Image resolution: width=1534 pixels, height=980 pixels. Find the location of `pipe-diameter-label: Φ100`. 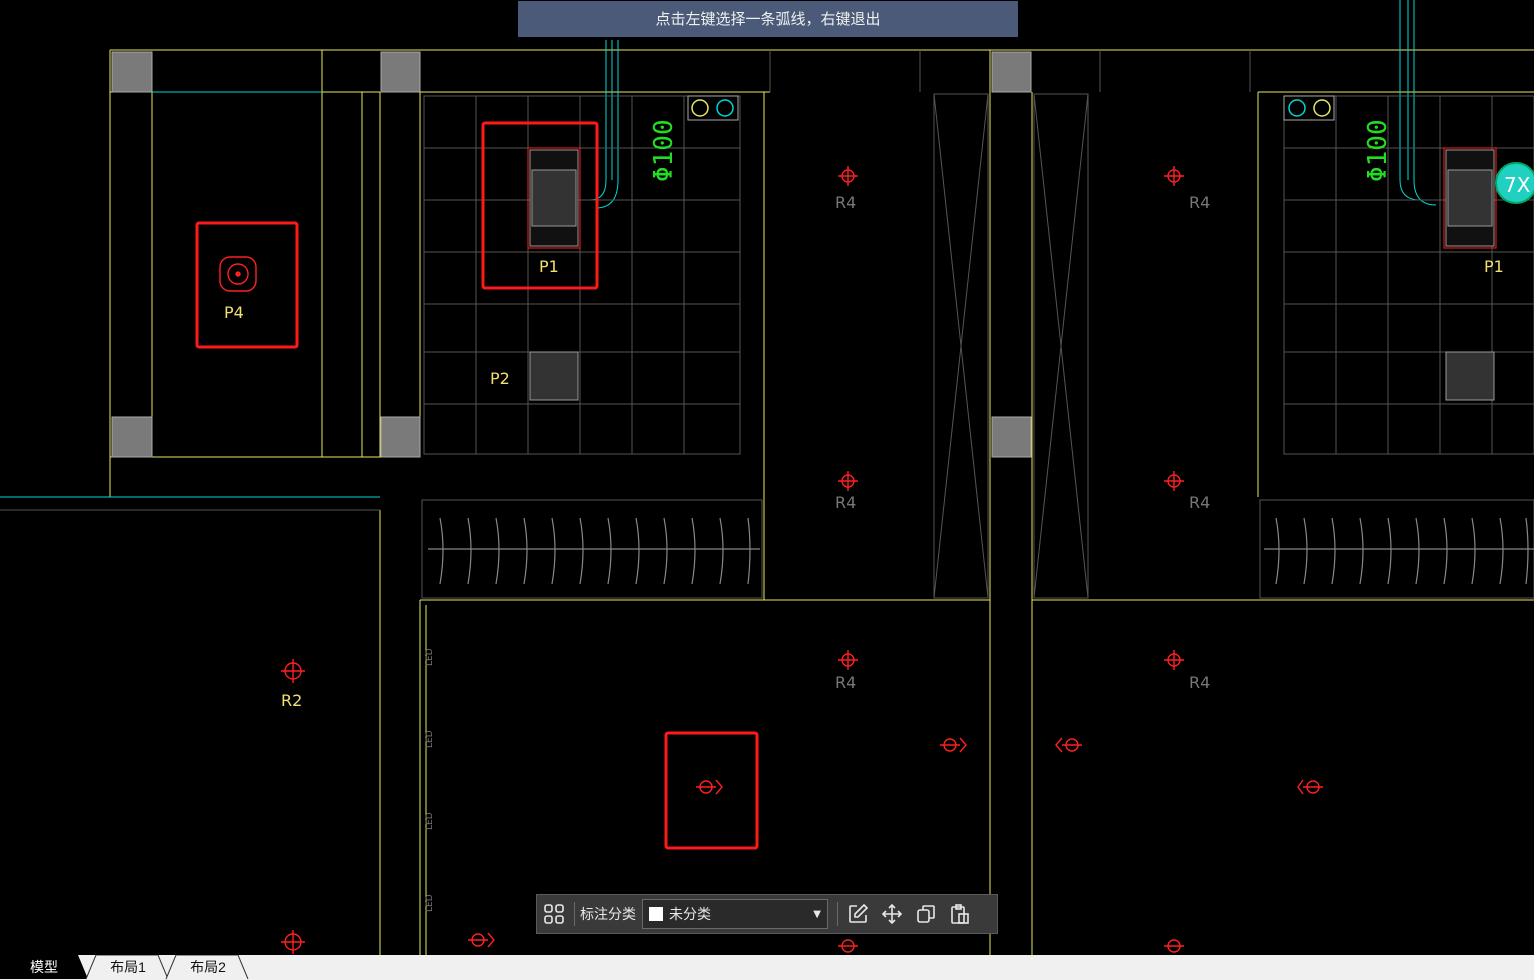

pipe-diameter-label: Φ100 is located at coordinates (664, 150).